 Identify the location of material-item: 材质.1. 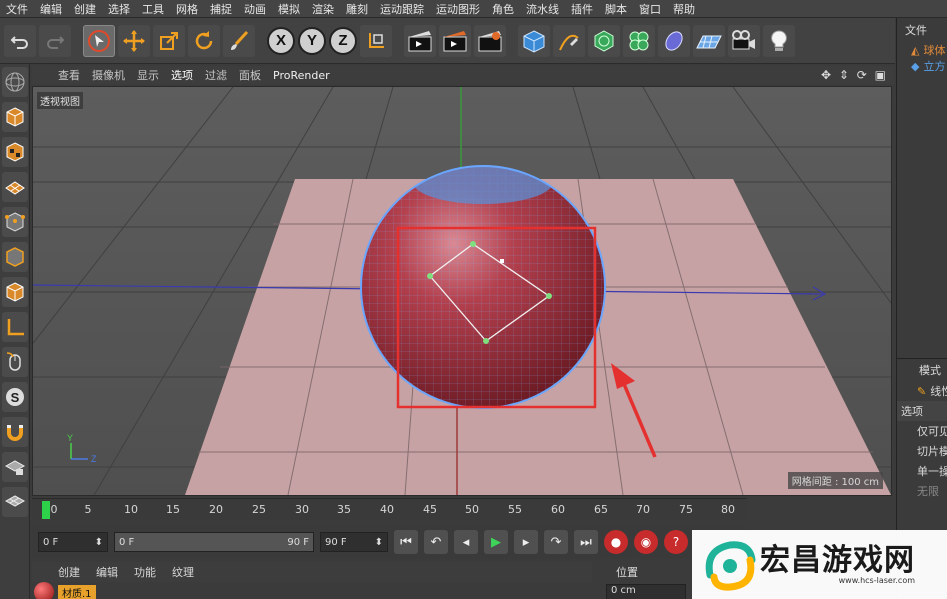
(65, 590).